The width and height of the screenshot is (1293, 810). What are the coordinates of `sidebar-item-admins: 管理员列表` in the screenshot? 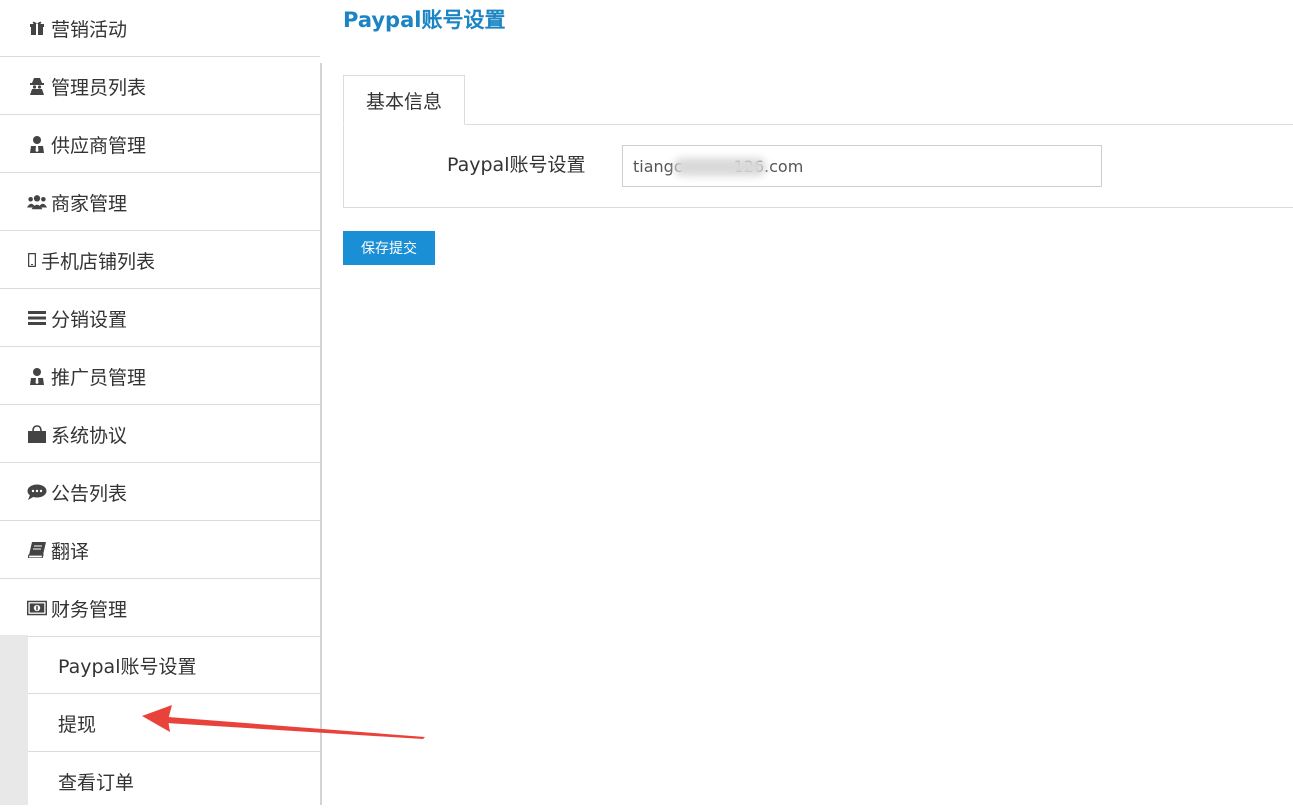 It's located at (160, 86).